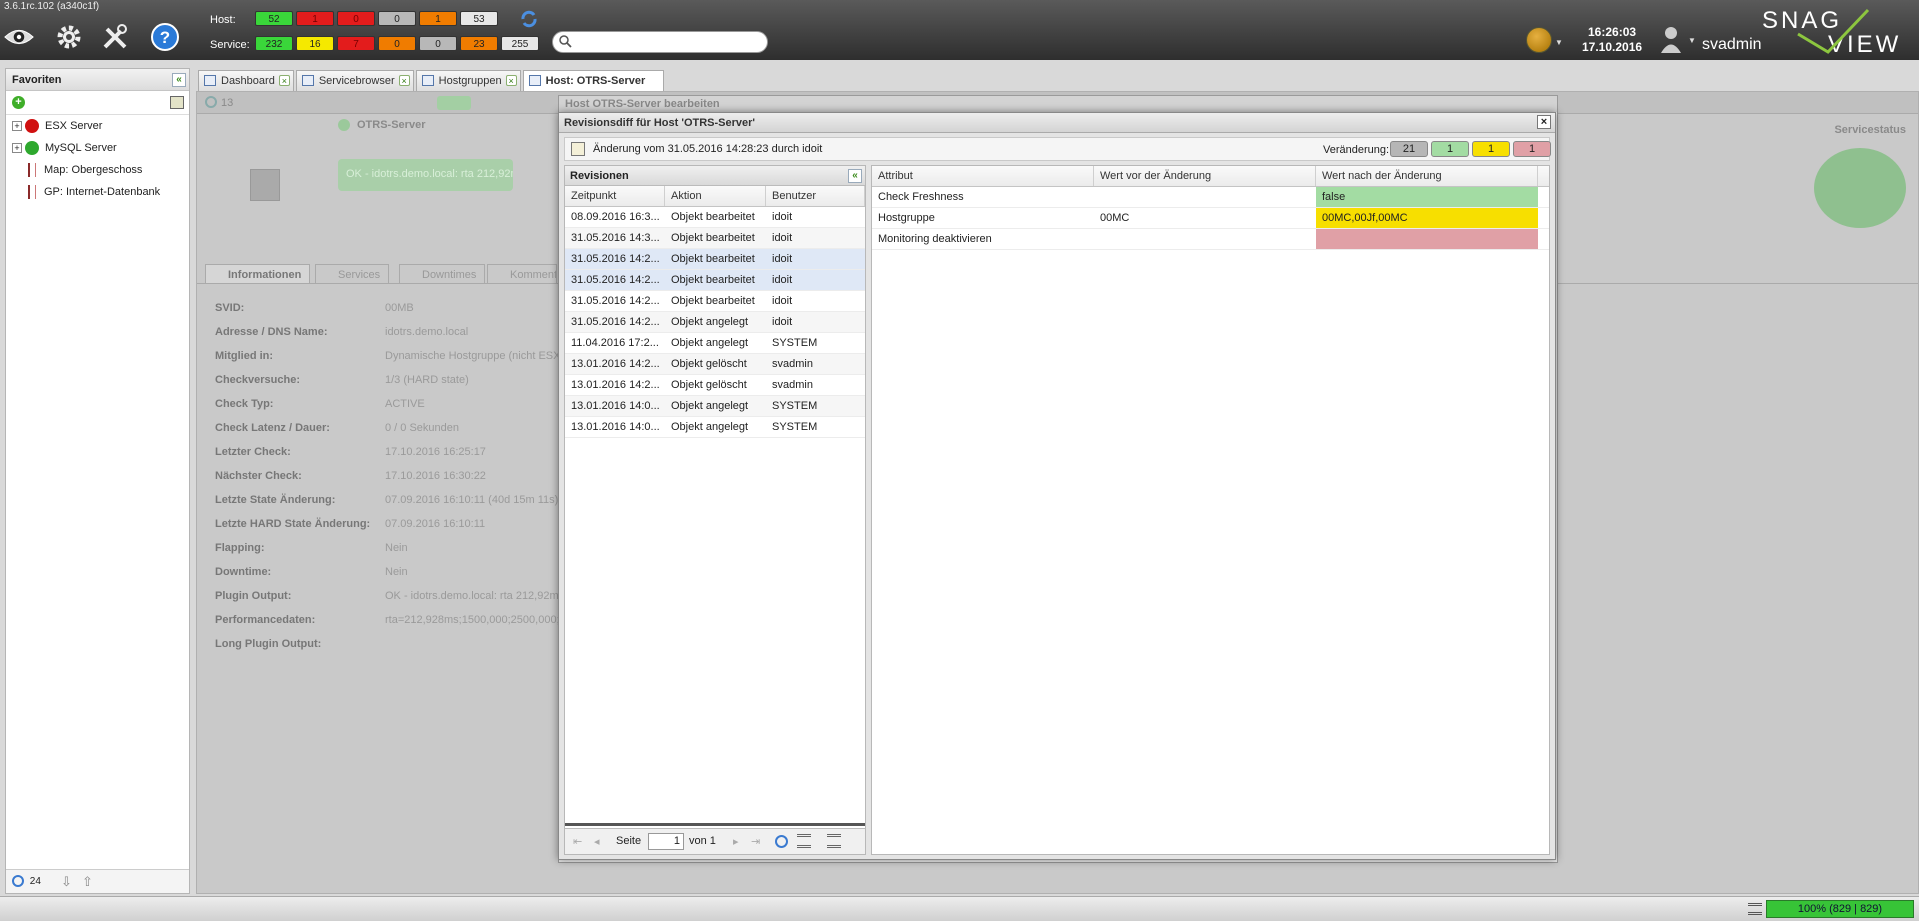 The height and width of the screenshot is (921, 1919). Describe the element at coordinates (1732, 45) in the screenshot. I see `username: svadmin` at that location.